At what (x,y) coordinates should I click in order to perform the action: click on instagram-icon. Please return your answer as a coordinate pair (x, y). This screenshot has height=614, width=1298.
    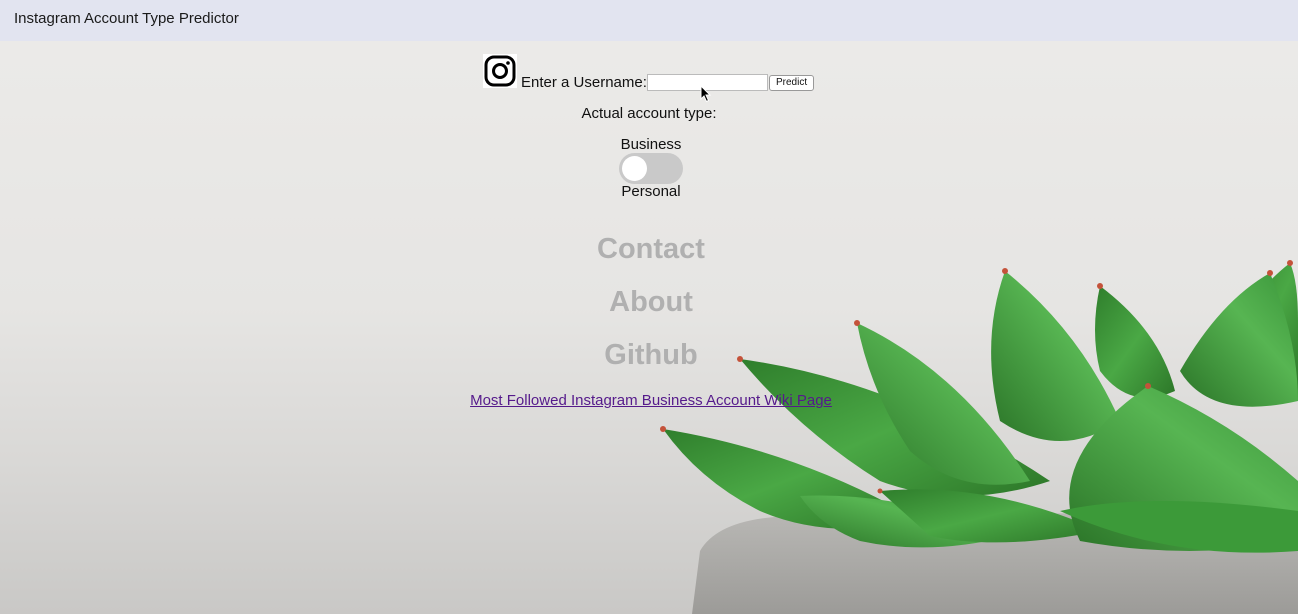
    Looking at the image, I should click on (500, 71).